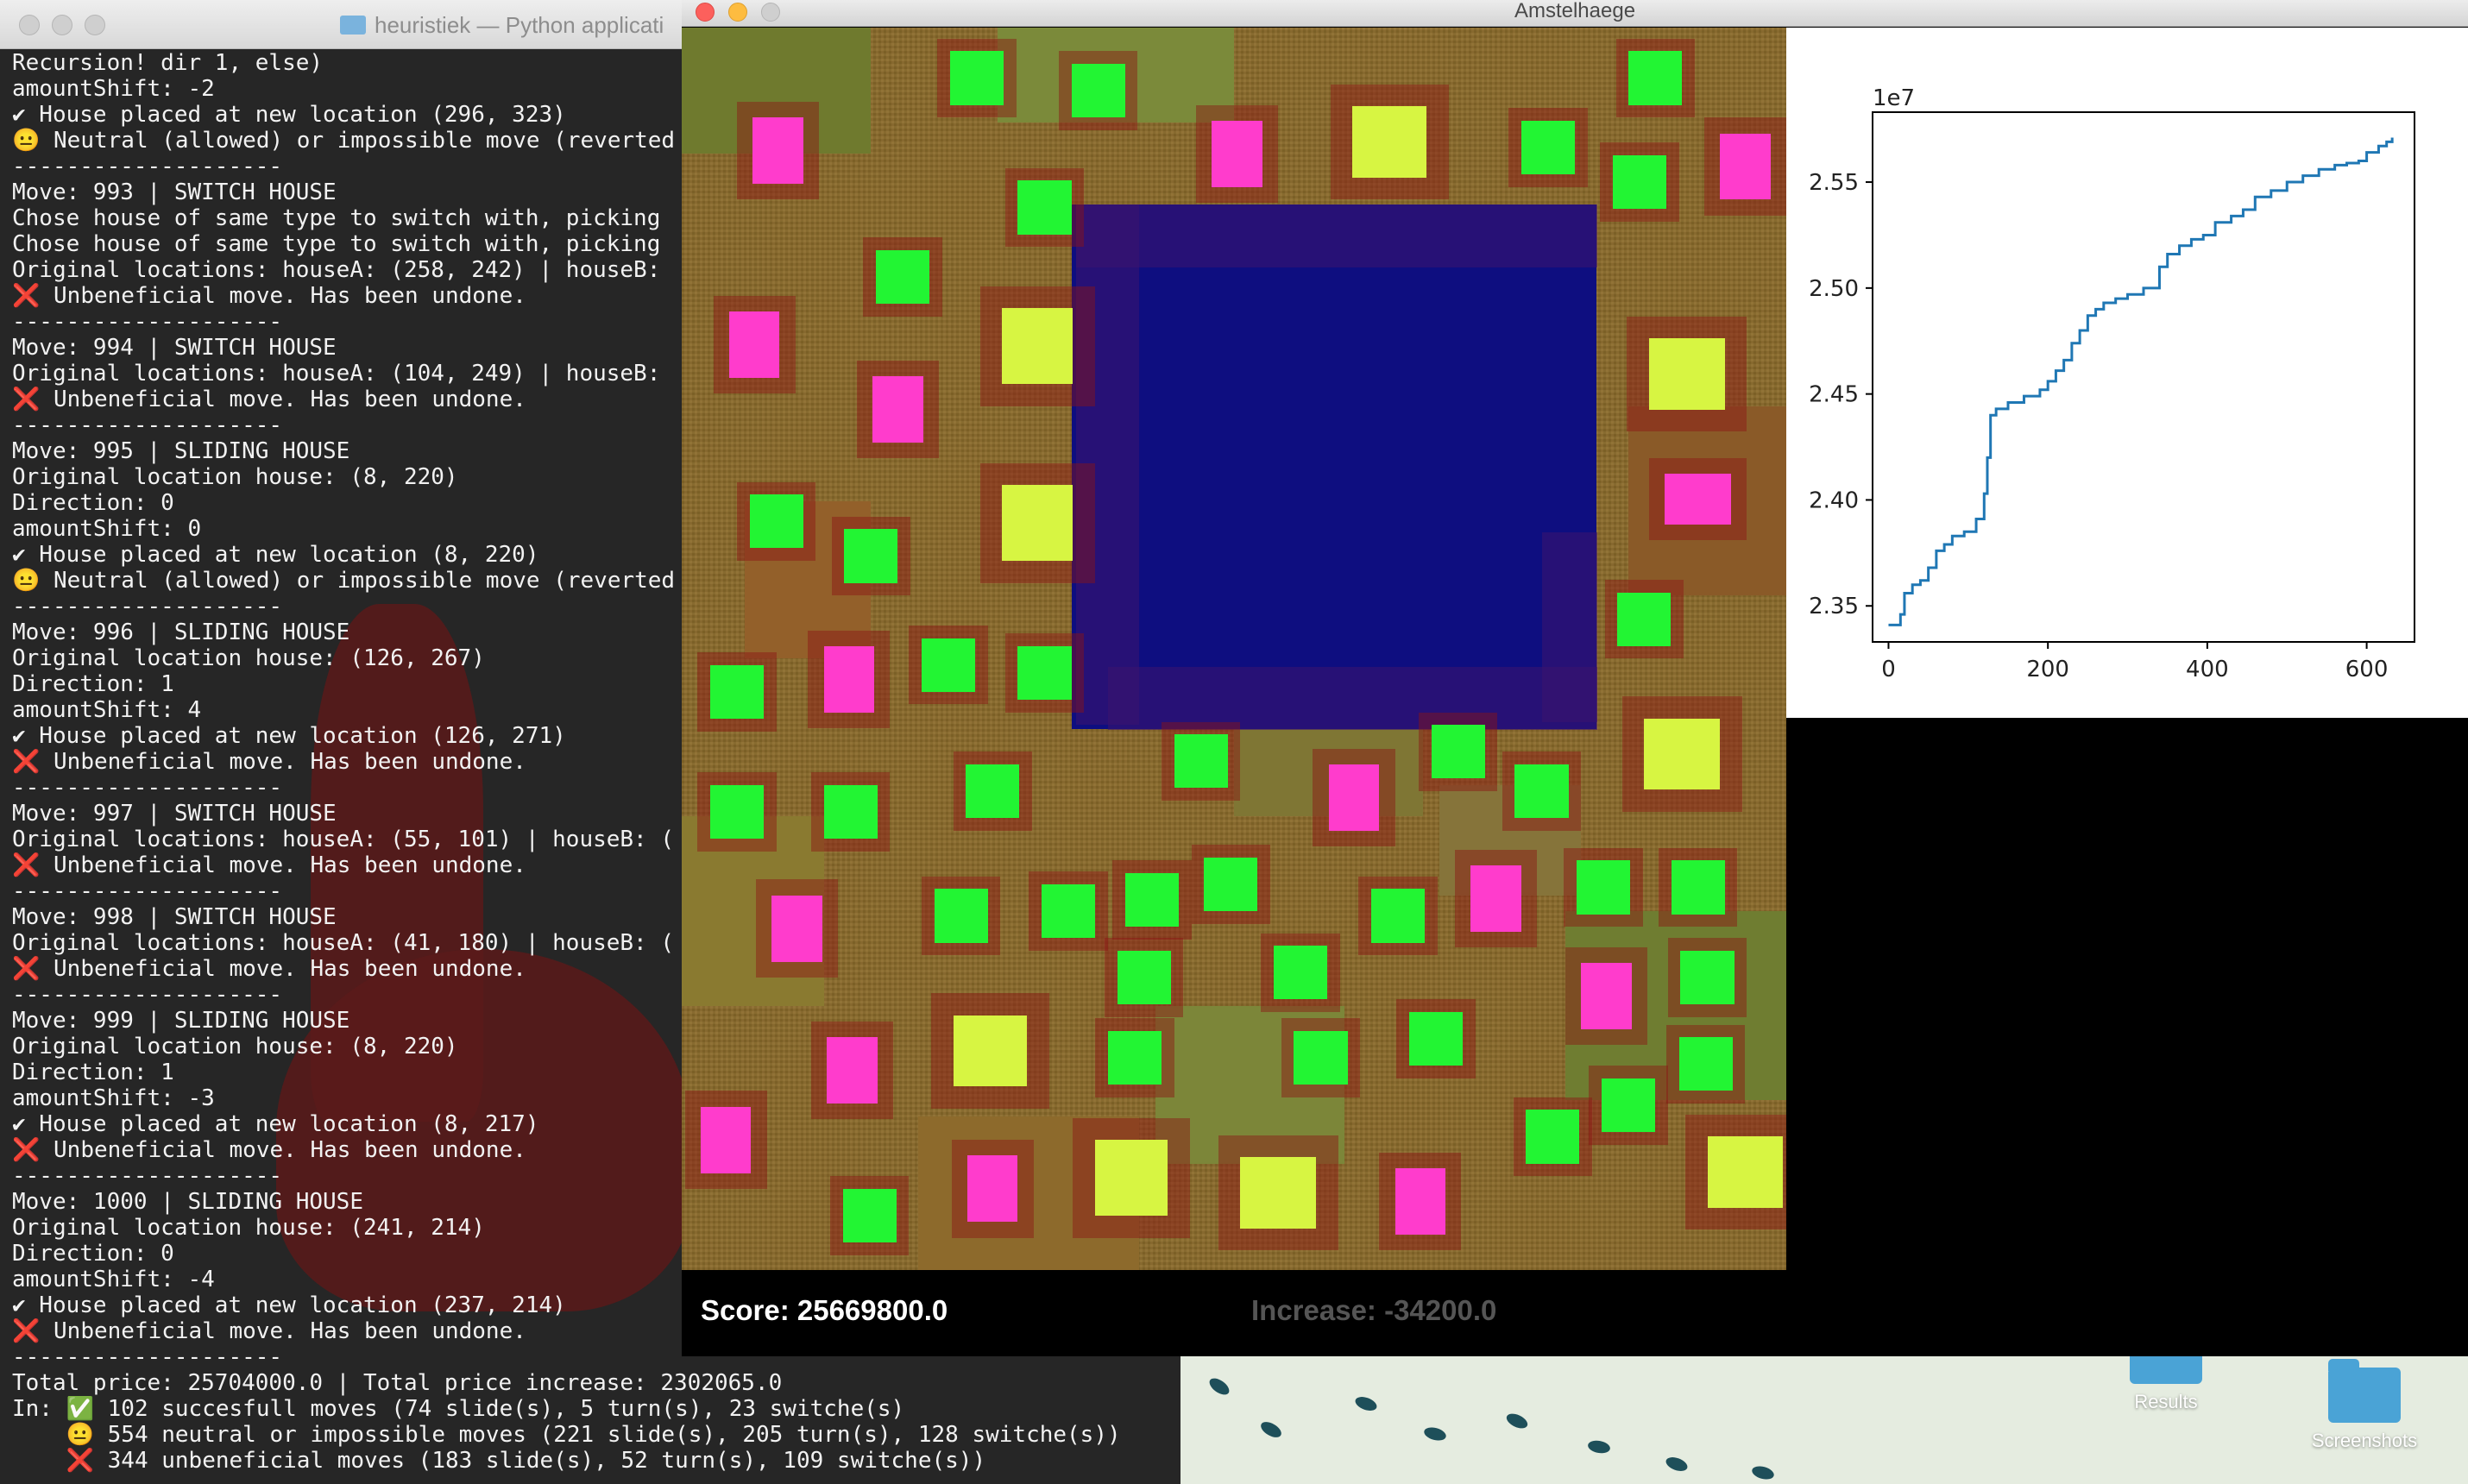  What do you see at coordinates (95, 25) in the screenshot?
I see `zoom-button` at bounding box center [95, 25].